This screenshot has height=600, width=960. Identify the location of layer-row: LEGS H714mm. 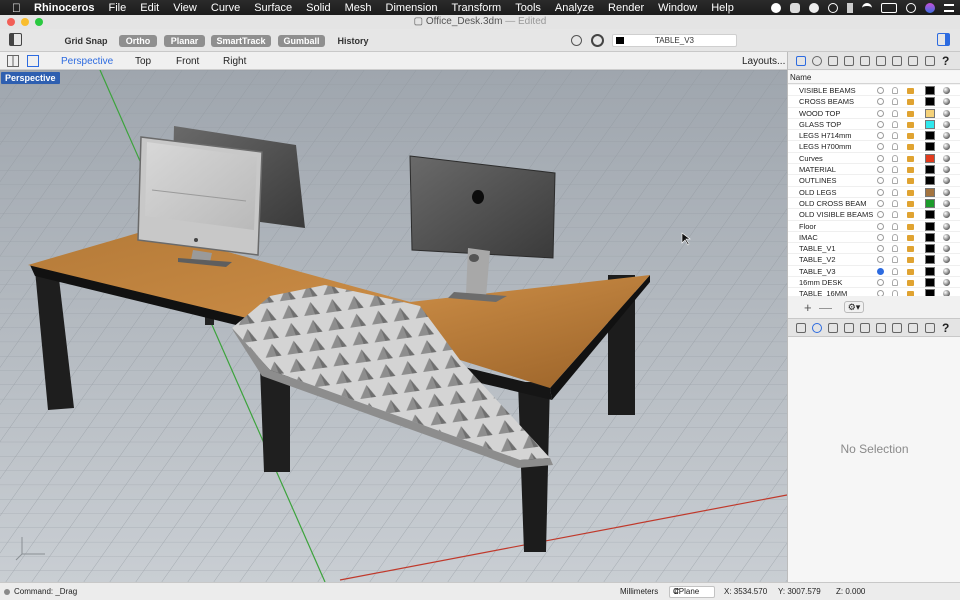
(874, 136).